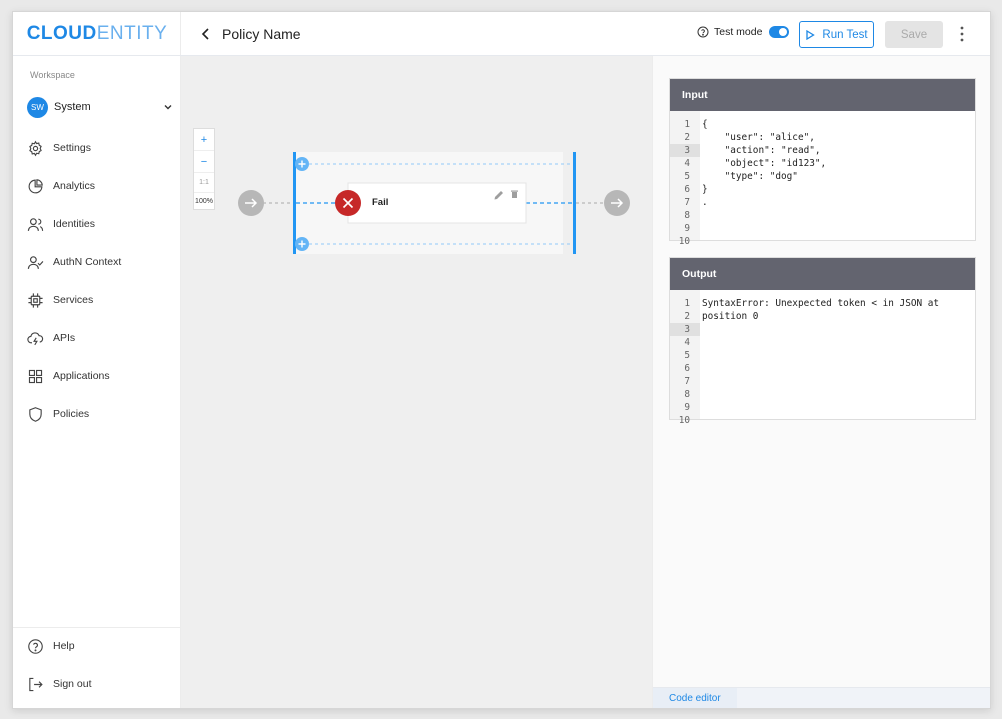 This screenshot has height=719, width=1002. I want to click on test-mode-toggle, so click(779, 32).